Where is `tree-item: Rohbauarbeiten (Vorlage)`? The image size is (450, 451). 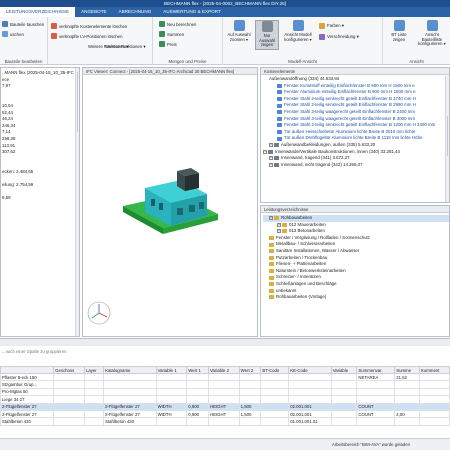
tree-item: Rohbauarbeiten (Vorlage) is located at coordinates (356, 297).